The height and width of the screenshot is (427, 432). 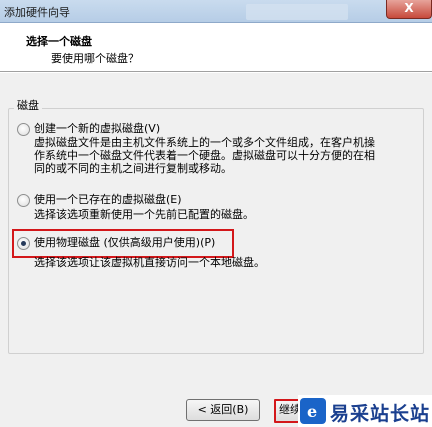 What do you see at coordinates (108, 199) in the screenshot?
I see `option-use-existing-disk-label: 使用一个已存在的虚拟磁盘(E)` at bounding box center [108, 199].